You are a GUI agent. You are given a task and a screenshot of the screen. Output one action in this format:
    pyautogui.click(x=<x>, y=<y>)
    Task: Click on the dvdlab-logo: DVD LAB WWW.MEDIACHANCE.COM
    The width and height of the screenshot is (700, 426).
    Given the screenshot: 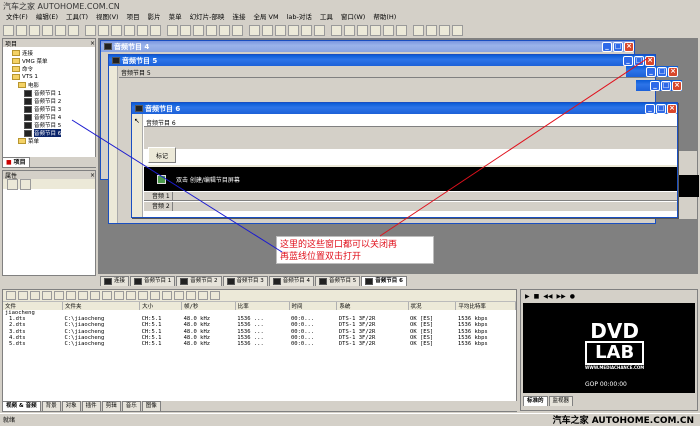 What is the action you would take?
    pyautogui.click(x=615, y=344)
    